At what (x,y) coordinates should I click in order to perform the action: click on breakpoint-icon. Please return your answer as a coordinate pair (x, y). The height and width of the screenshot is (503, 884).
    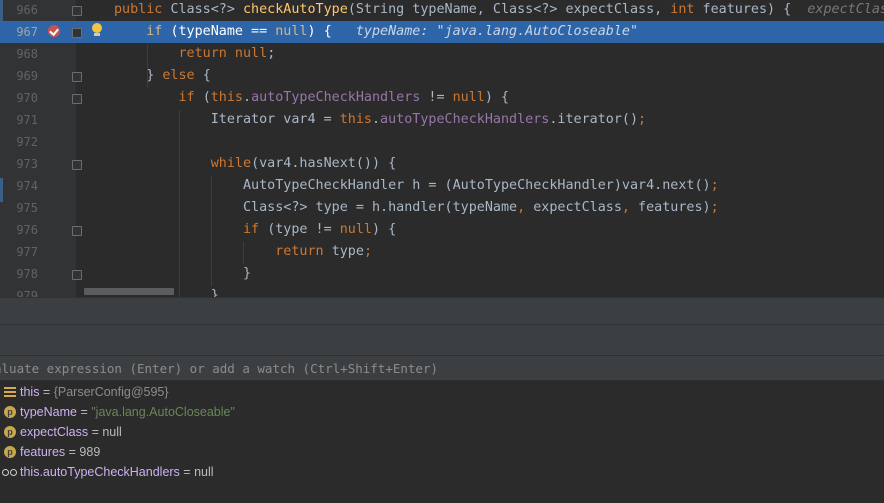
    Looking at the image, I should click on (54, 31).